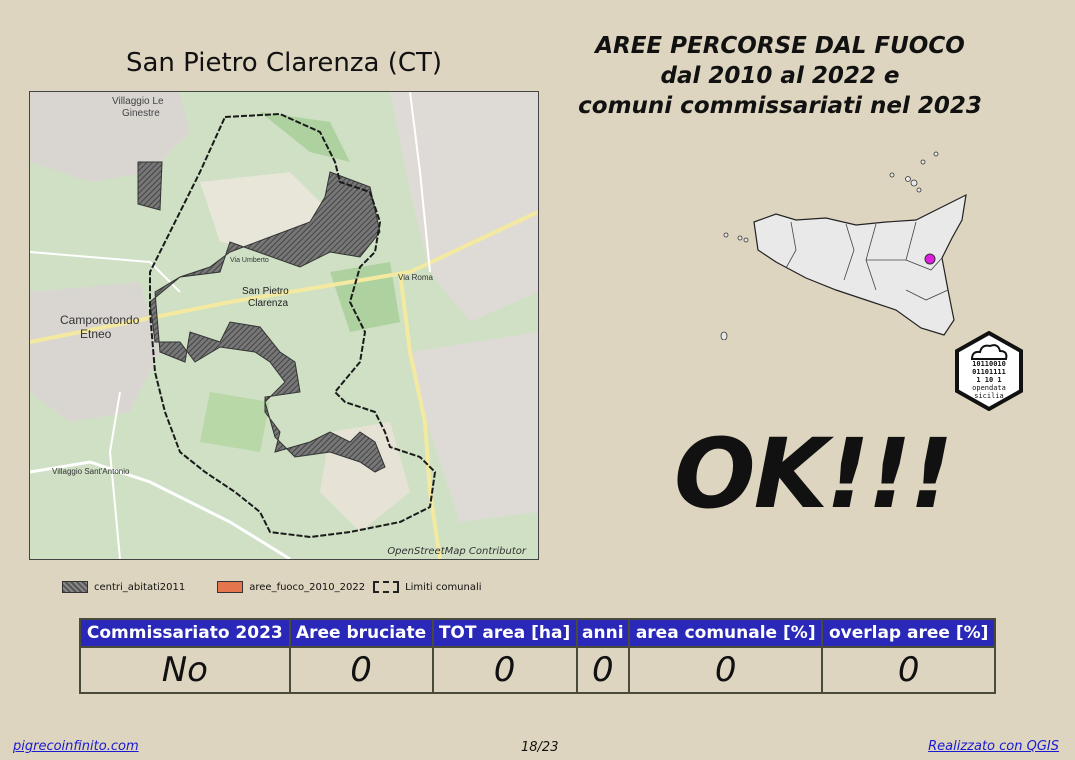 This screenshot has height=760, width=1075. What do you see at coordinates (930, 259) in the screenshot?
I see `location-marker` at bounding box center [930, 259].